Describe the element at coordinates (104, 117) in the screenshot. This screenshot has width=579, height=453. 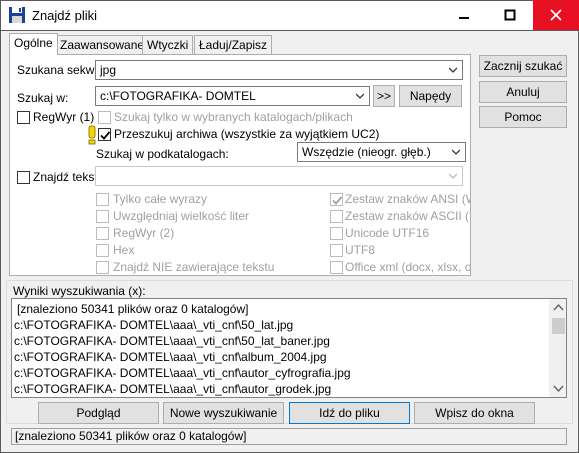
I see `only-selected-checkbox` at that location.